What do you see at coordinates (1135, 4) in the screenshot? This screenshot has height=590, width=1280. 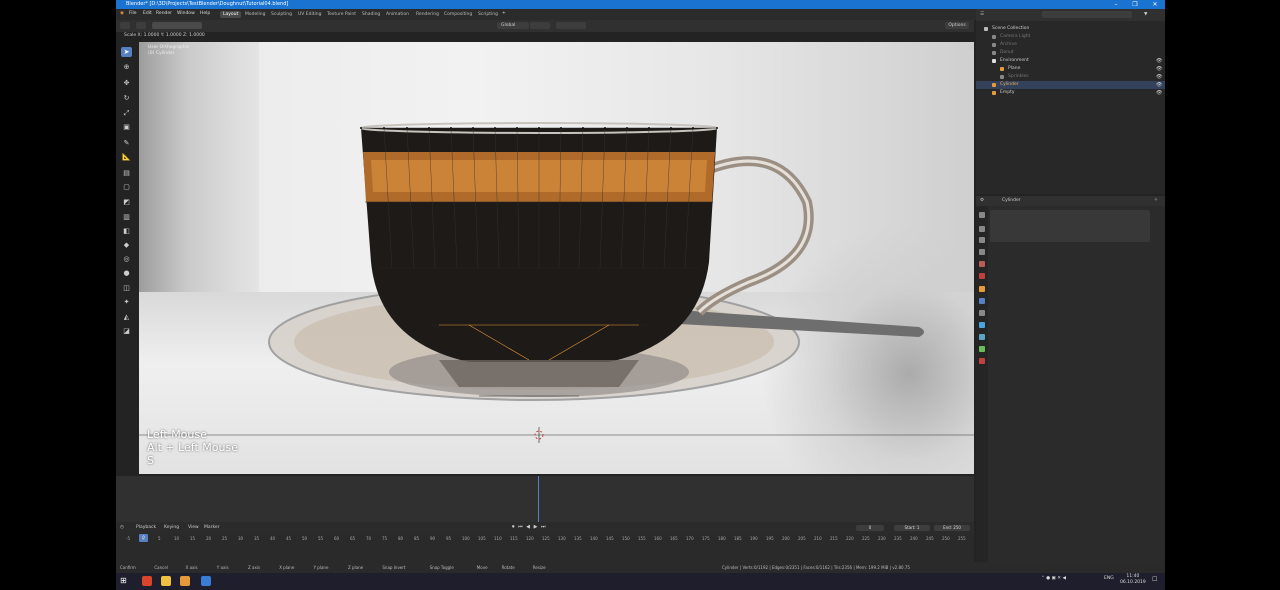 I see `maximize-button: ❐` at bounding box center [1135, 4].